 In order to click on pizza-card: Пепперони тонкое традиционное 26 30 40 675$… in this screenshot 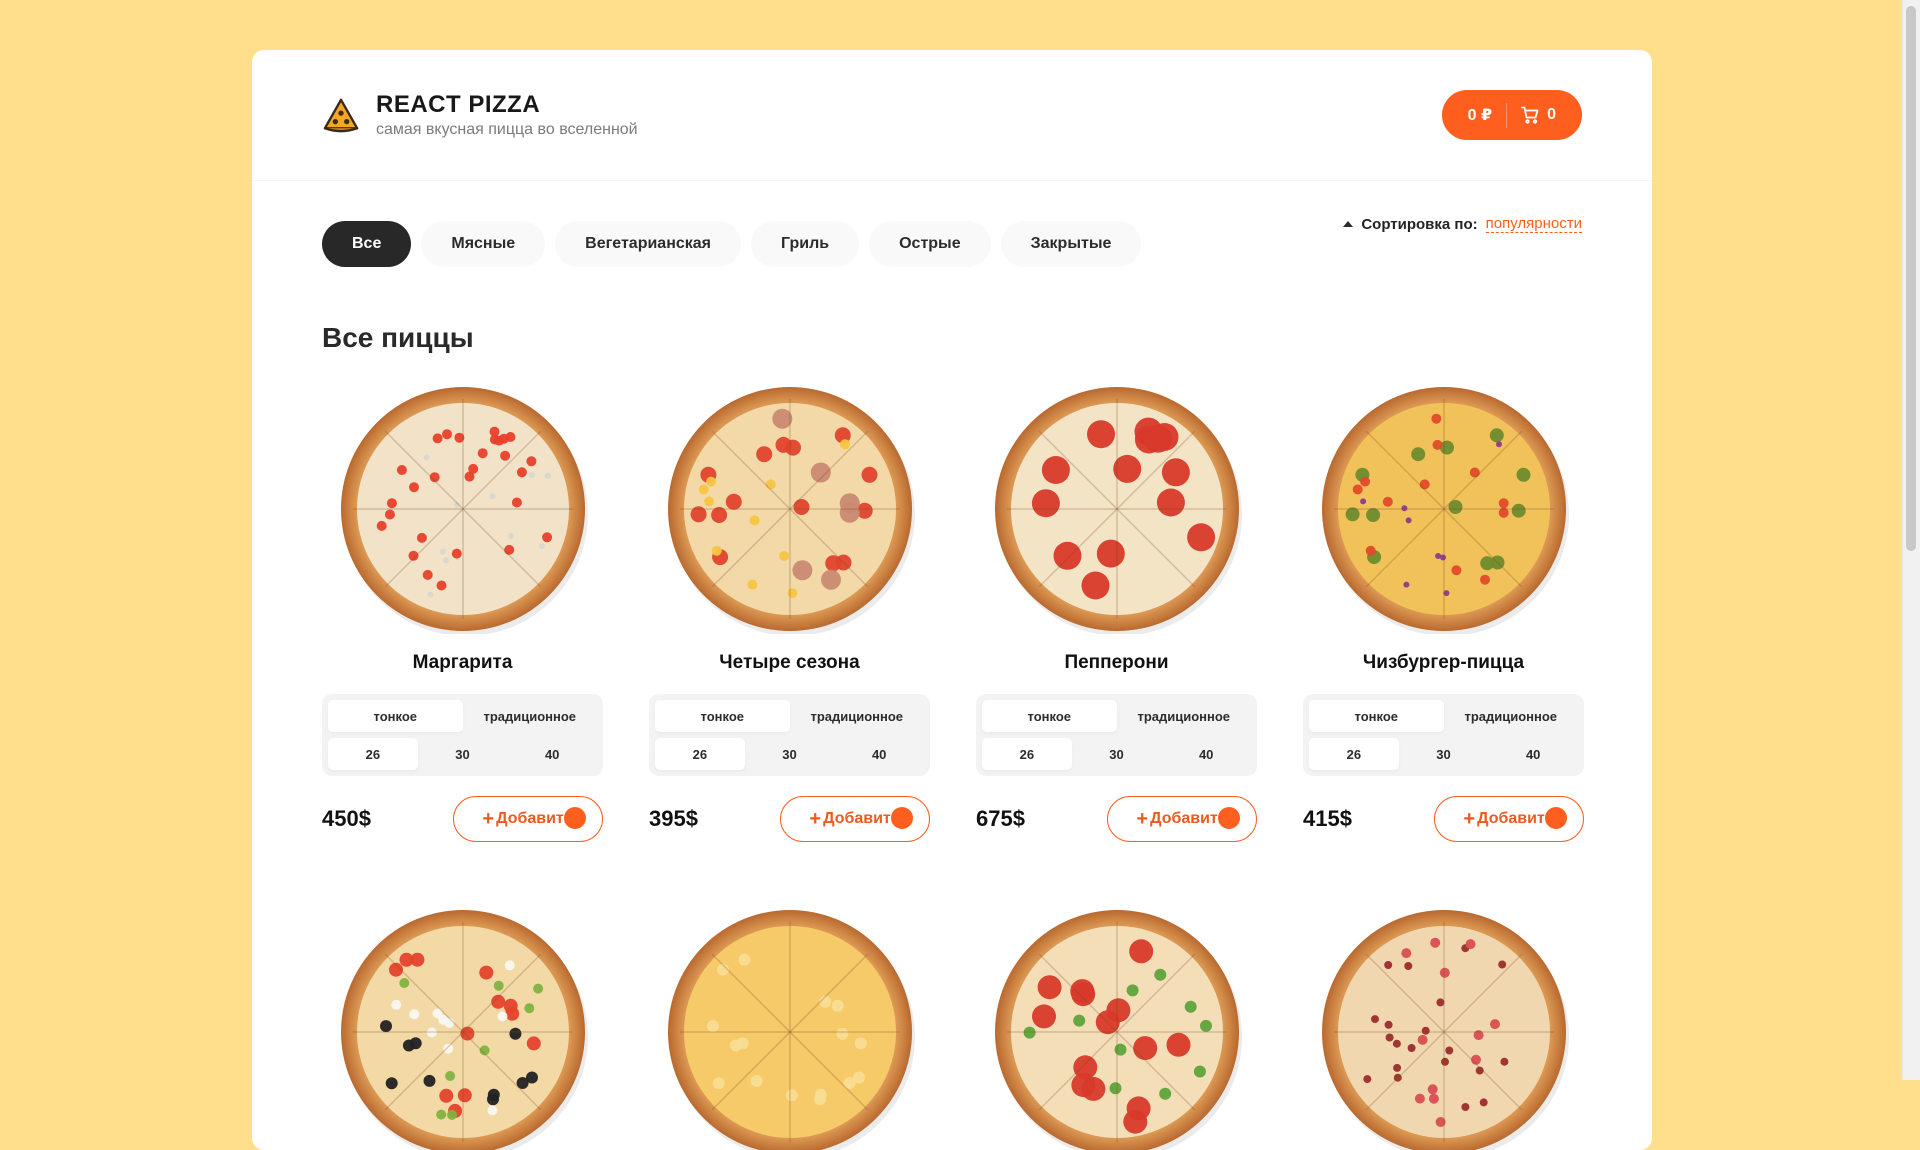, I will do `click(1116, 613)`.